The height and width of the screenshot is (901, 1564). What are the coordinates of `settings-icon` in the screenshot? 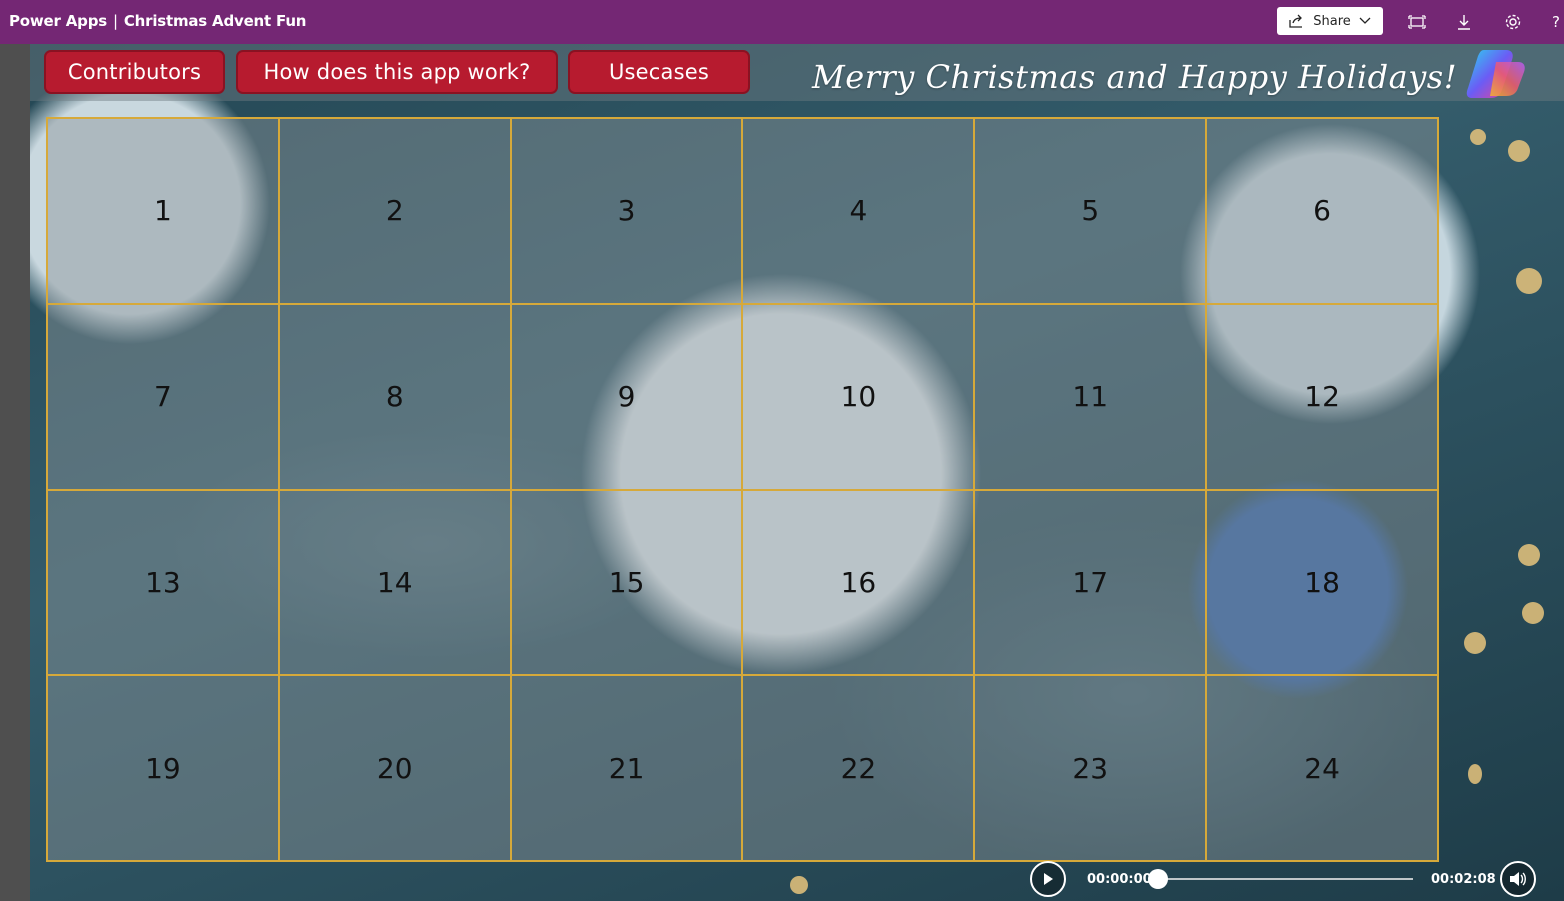 It's located at (1513, 22).